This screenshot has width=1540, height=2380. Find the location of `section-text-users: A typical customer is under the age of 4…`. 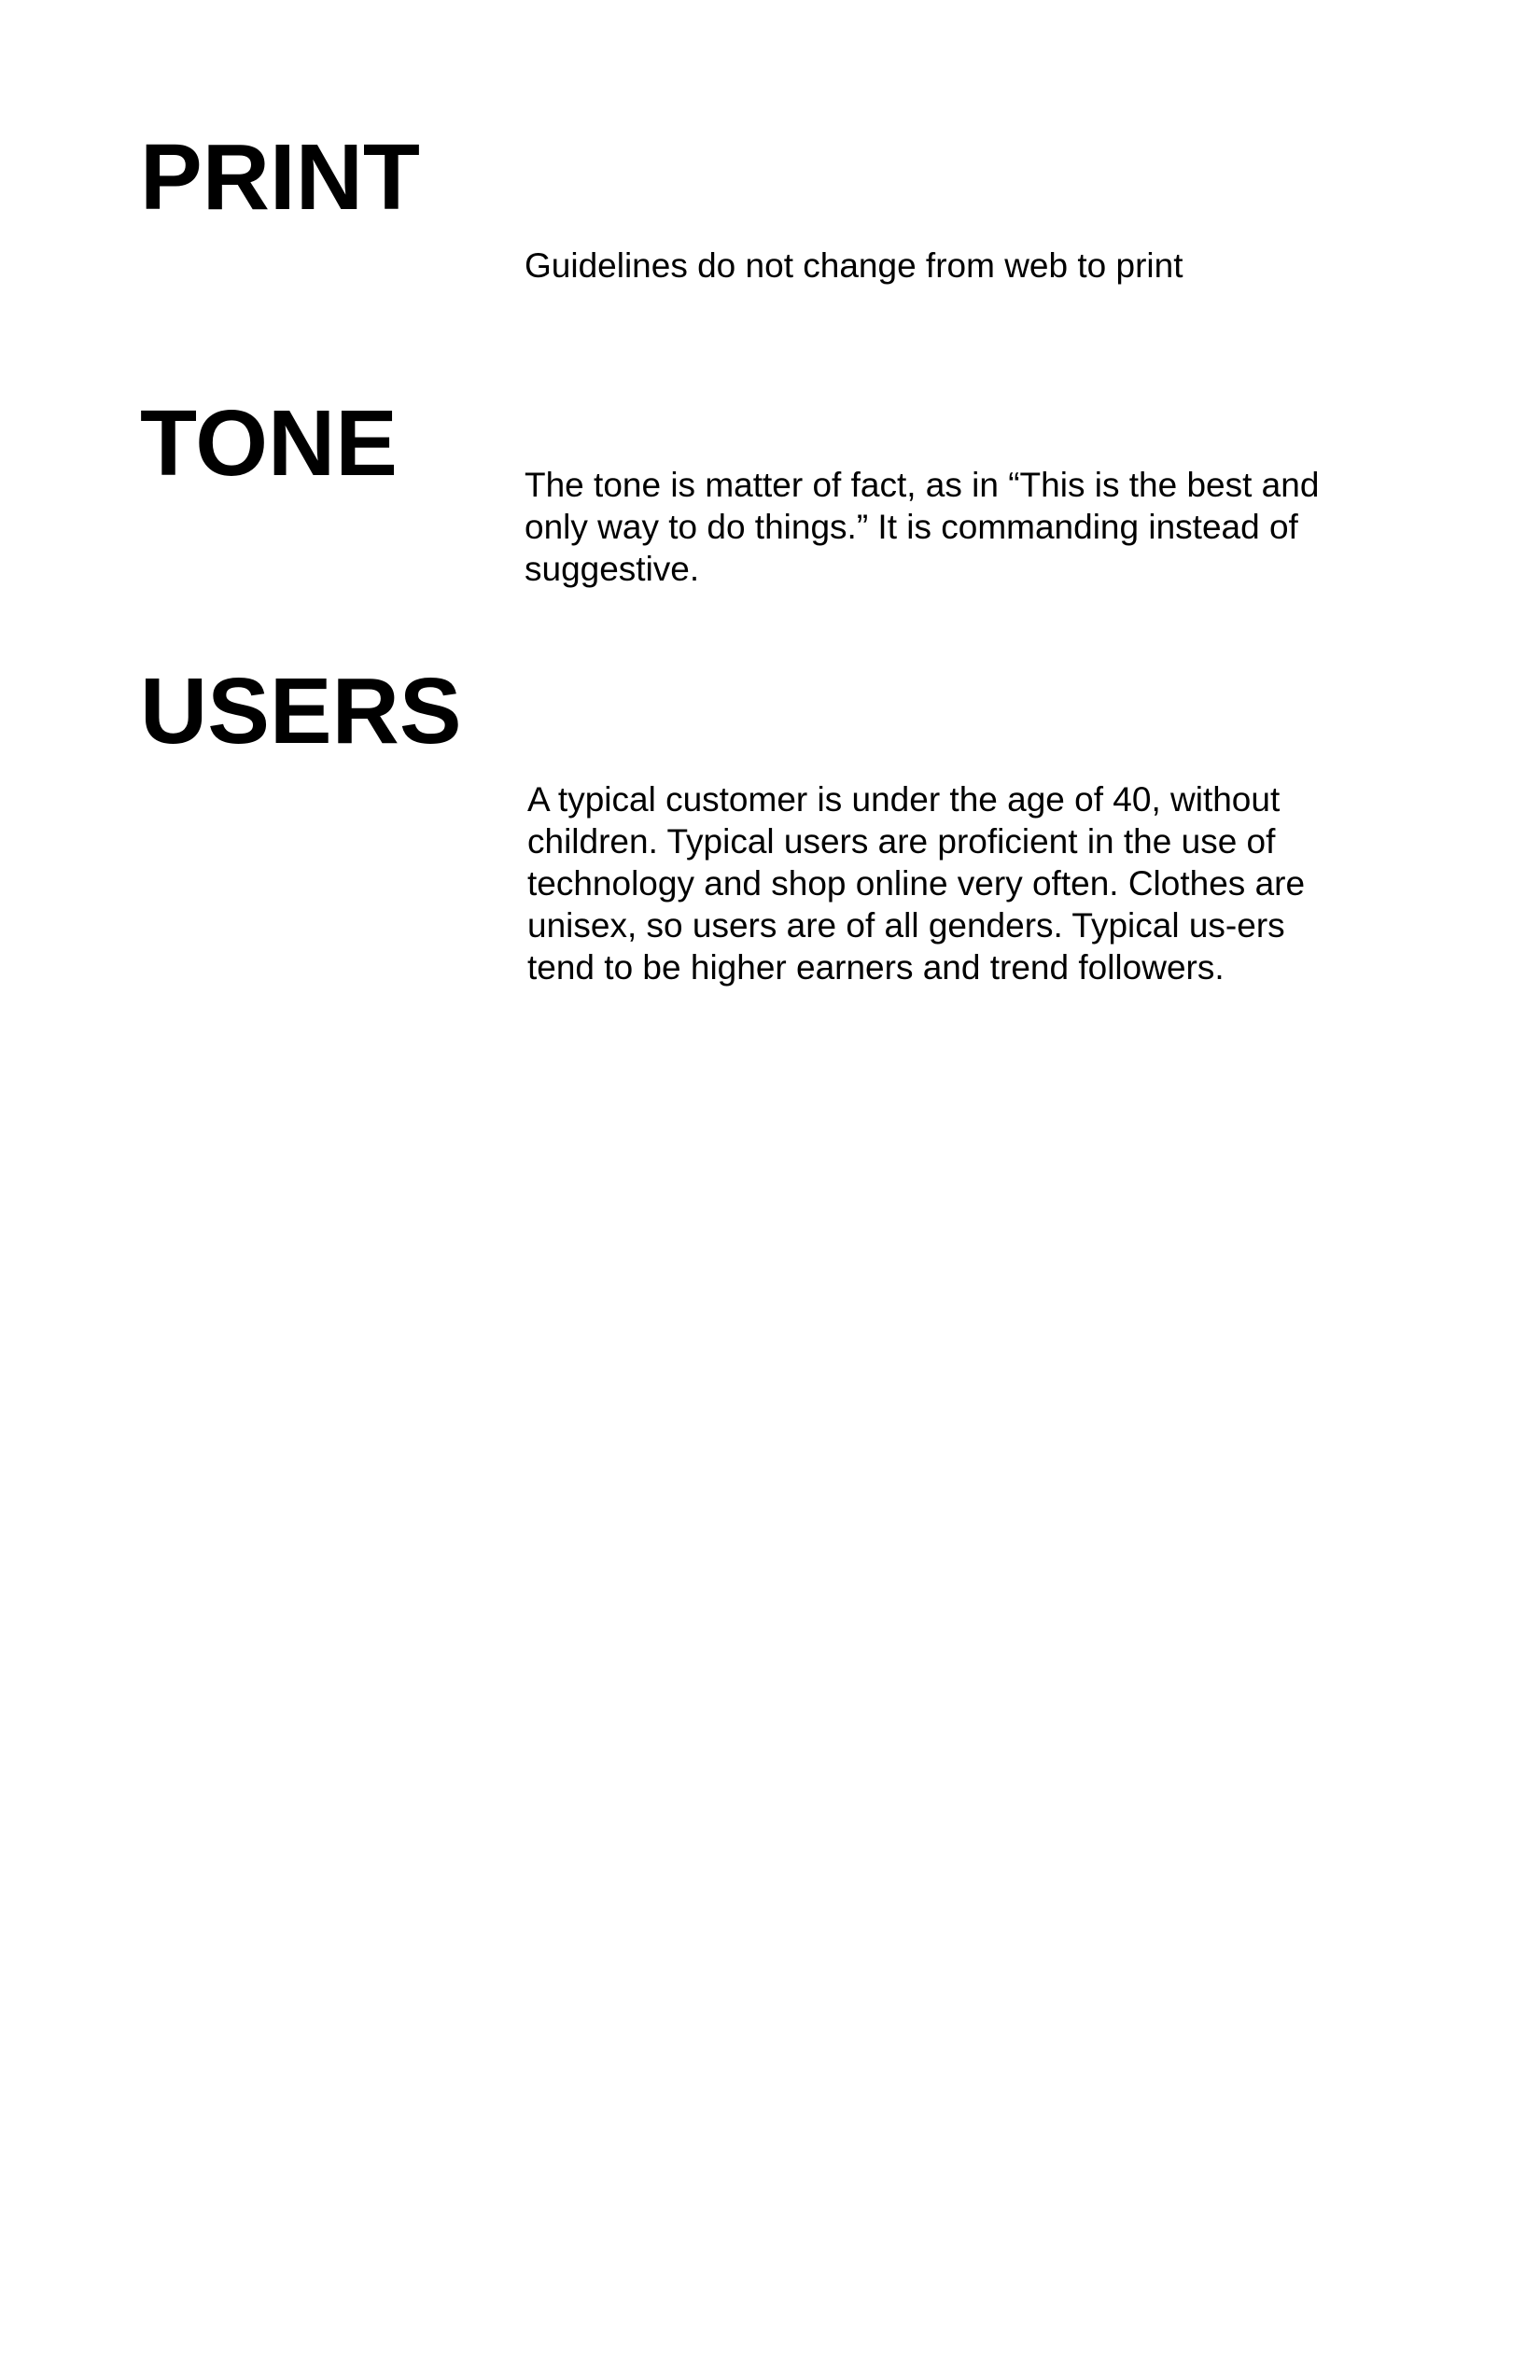

section-text-users: A typical customer is under the age of 4… is located at coordinates (916, 883).